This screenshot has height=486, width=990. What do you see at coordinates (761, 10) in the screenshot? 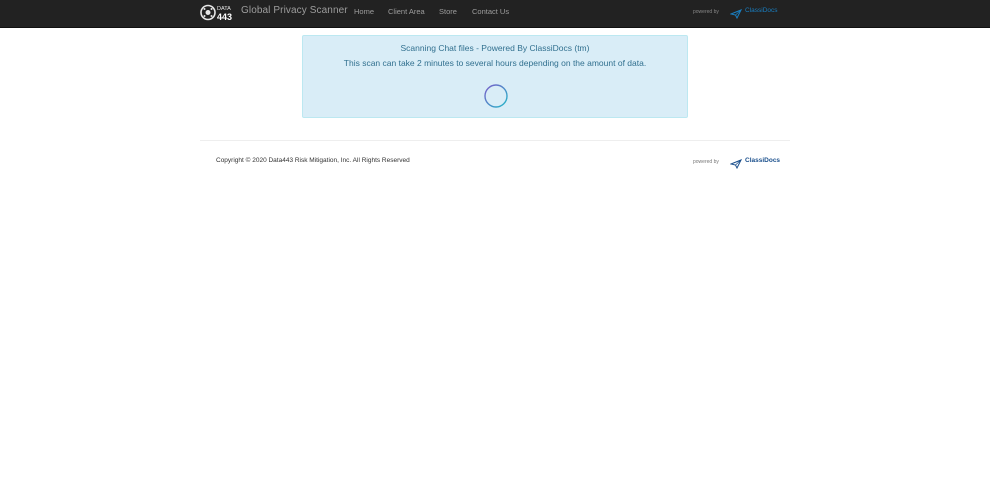
I see `nav-classidocs-brand: ClassiDocs` at bounding box center [761, 10].